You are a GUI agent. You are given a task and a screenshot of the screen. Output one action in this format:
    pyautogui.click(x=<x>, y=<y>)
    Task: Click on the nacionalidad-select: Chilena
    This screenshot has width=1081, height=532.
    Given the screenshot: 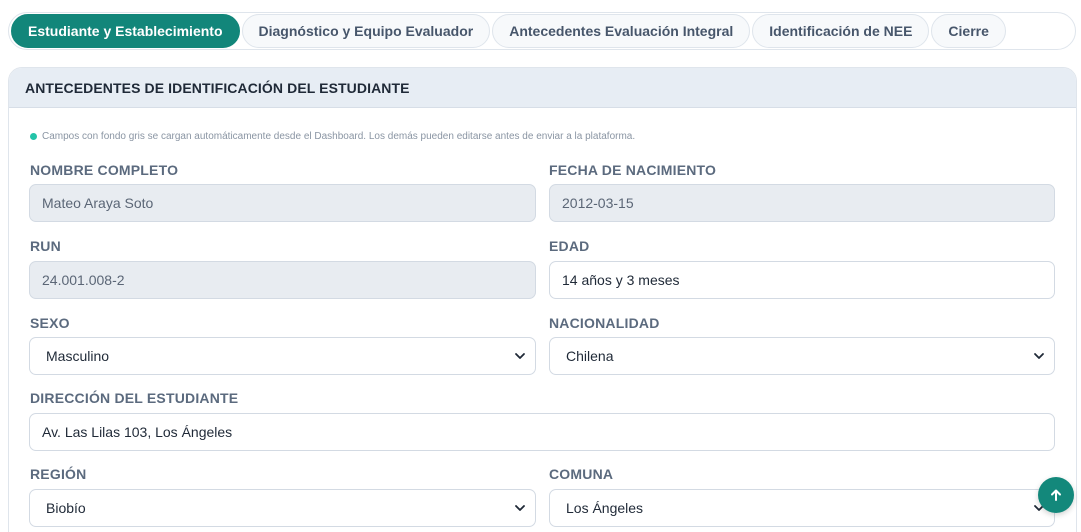 What is the action you would take?
    pyautogui.click(x=802, y=356)
    